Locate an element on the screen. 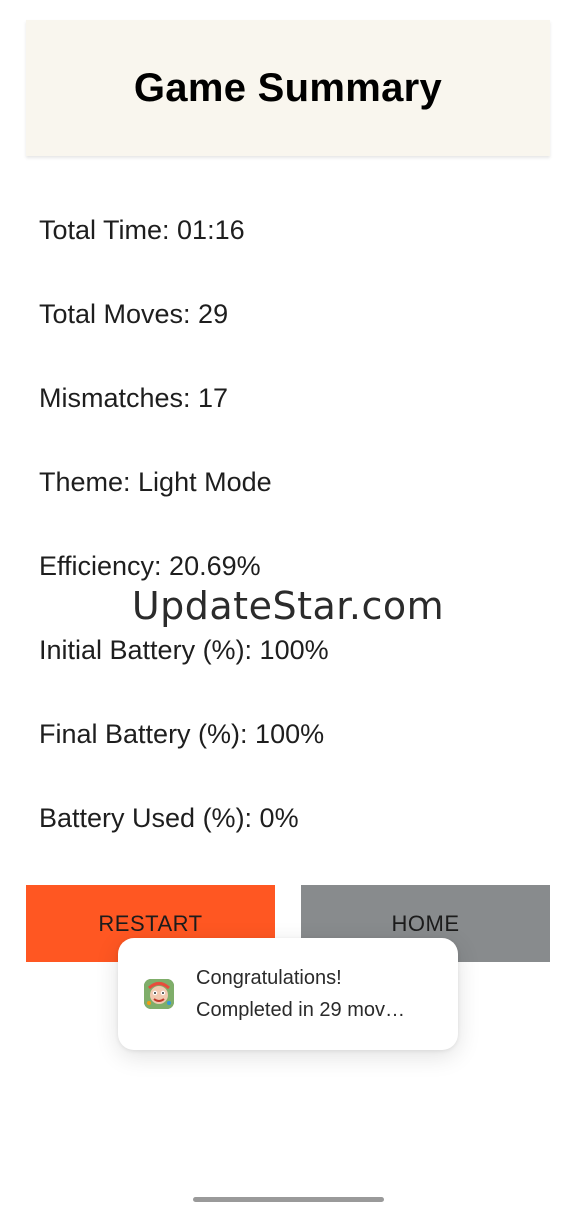 The width and height of the screenshot is (576, 1214). watermark: UpdateStar.com is located at coordinates (288, 606).